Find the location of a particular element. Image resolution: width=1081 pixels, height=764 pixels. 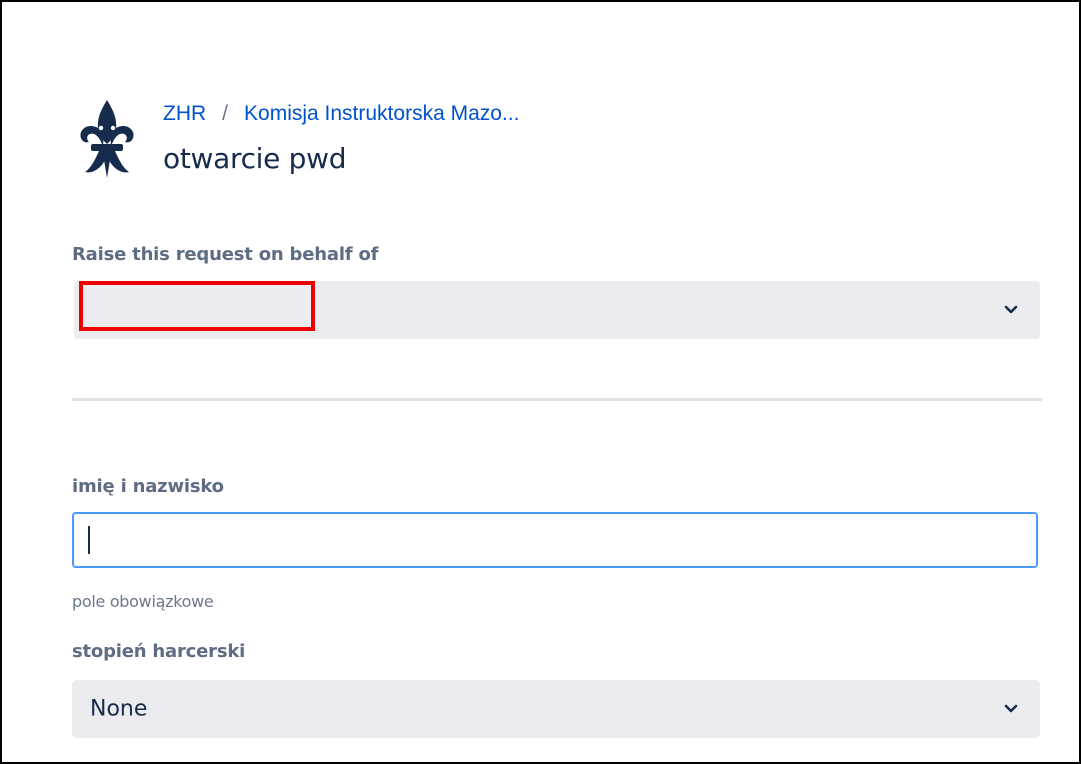

rank-select: None is located at coordinates (556, 709).